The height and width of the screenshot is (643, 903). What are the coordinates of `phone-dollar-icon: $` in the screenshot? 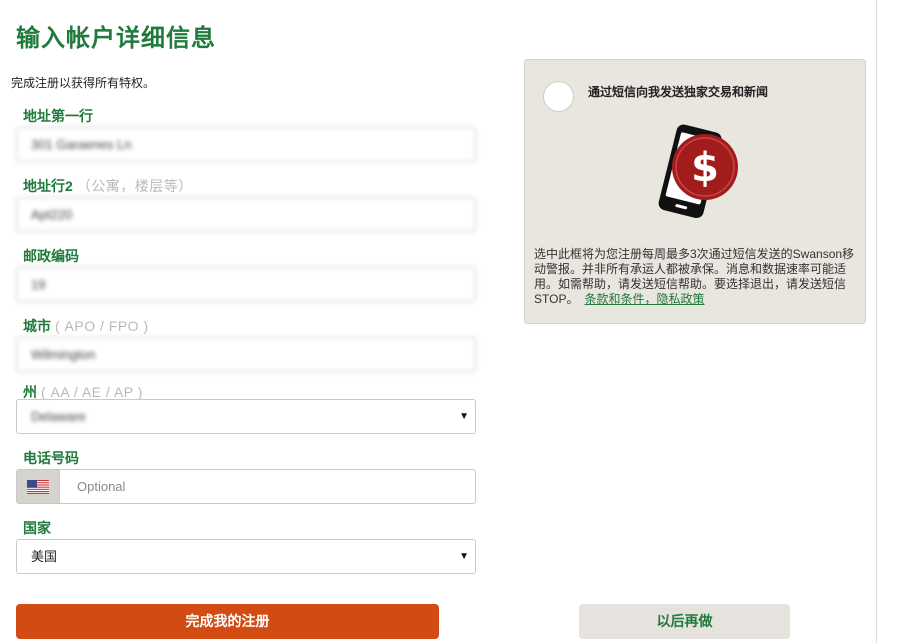 It's located at (698, 171).